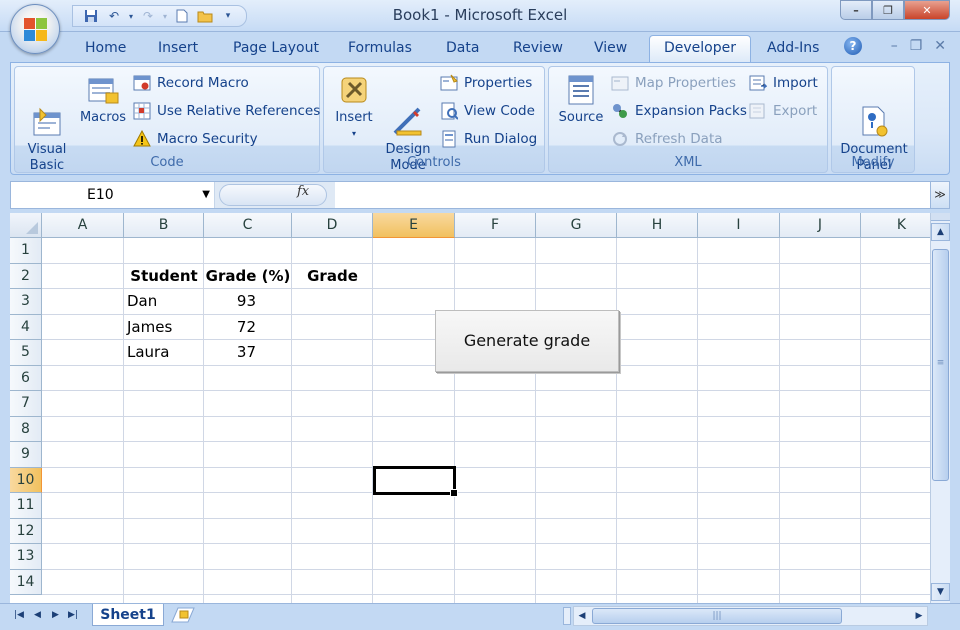 The image size is (960, 630). What do you see at coordinates (26, 302) in the screenshot?
I see `row-header-3: 3` at bounding box center [26, 302].